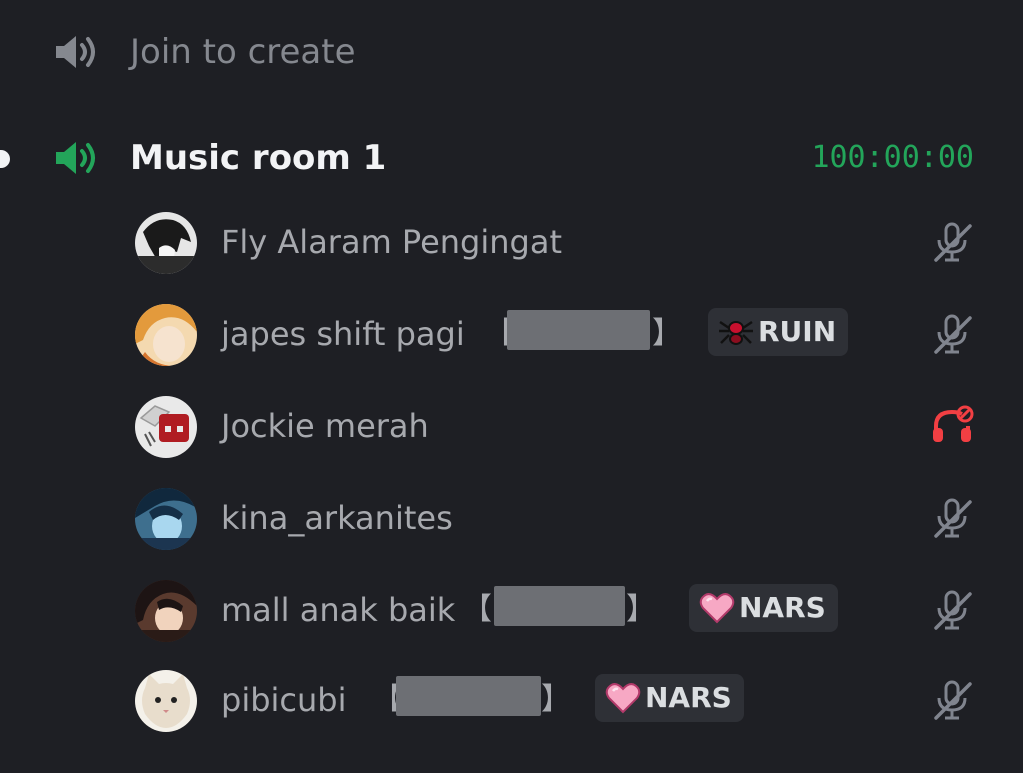  Describe the element at coordinates (797, 331) in the screenshot. I see `role-tag-label: RUIN` at that location.